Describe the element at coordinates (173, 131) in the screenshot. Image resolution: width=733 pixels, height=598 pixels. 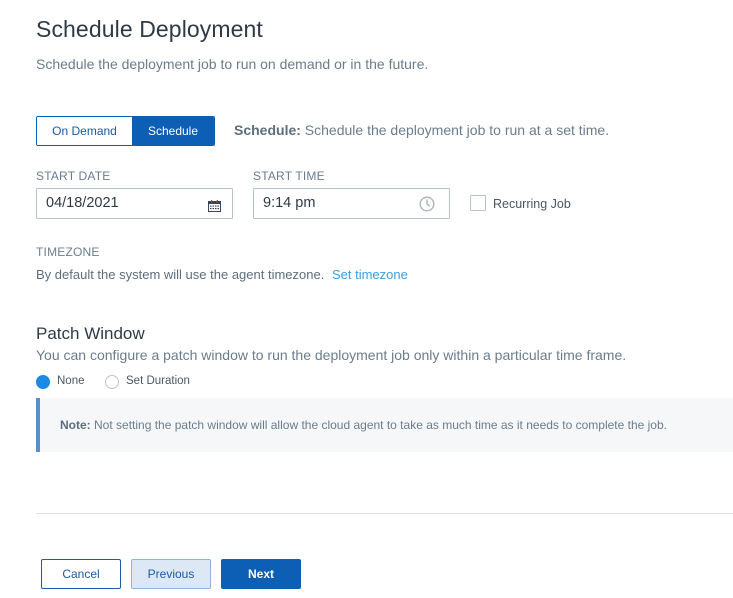
I see `schedule-button: Schedule` at that location.